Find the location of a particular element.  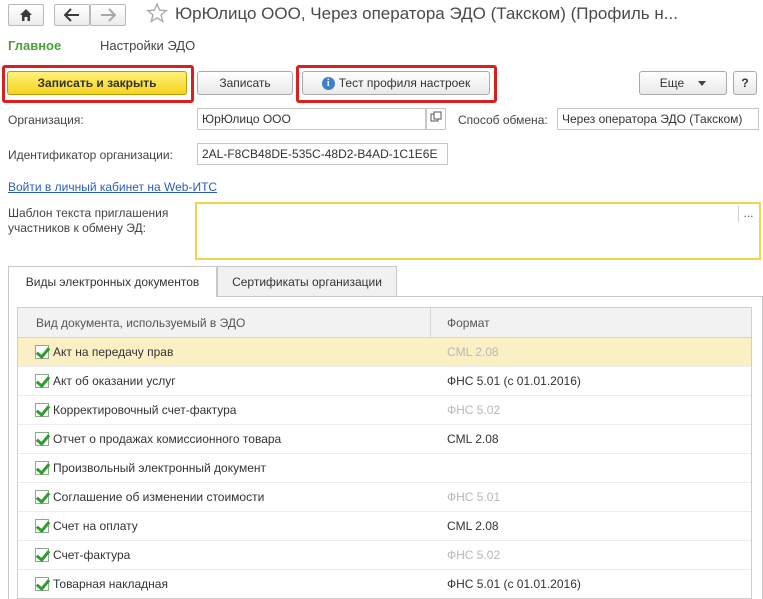

table-row: Акт на передачу прав CML 2.08 is located at coordinates (384, 352).